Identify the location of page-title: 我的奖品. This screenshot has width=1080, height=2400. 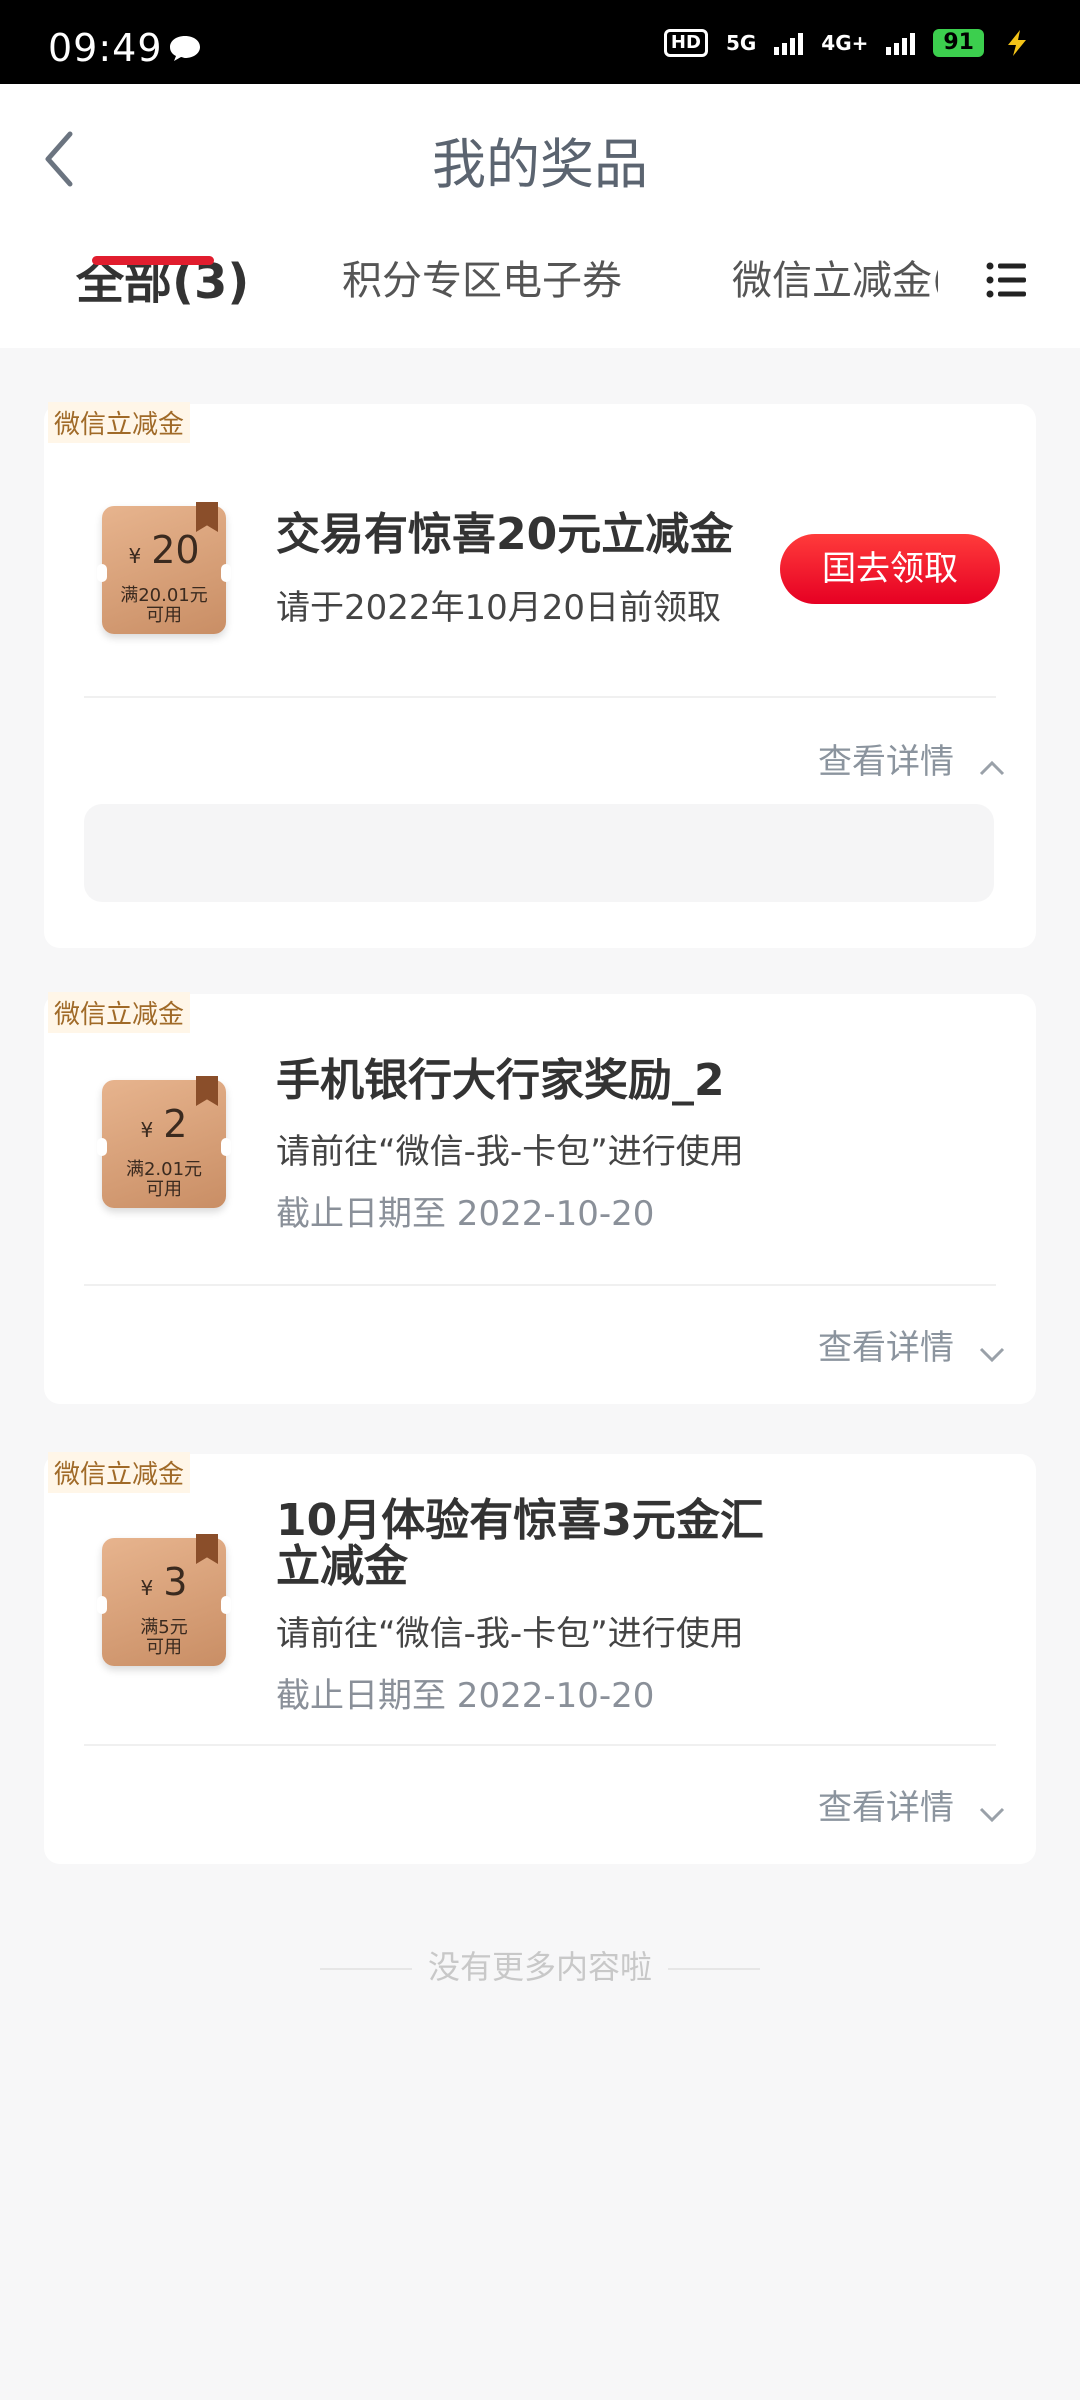
(540, 164).